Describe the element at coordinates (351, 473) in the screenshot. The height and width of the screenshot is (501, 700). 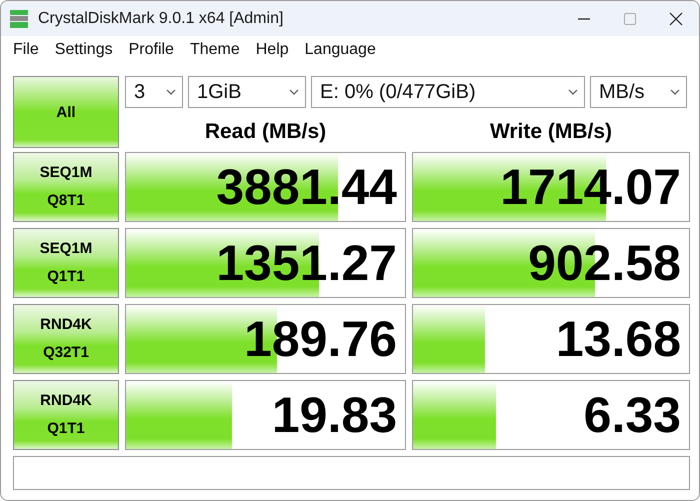
I see `comment-field` at that location.